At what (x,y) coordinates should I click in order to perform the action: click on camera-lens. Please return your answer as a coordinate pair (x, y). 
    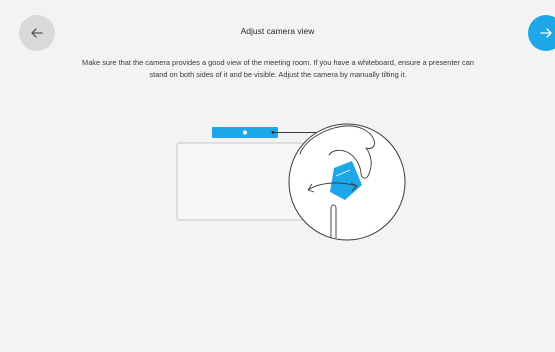
    Looking at the image, I should click on (245, 132).